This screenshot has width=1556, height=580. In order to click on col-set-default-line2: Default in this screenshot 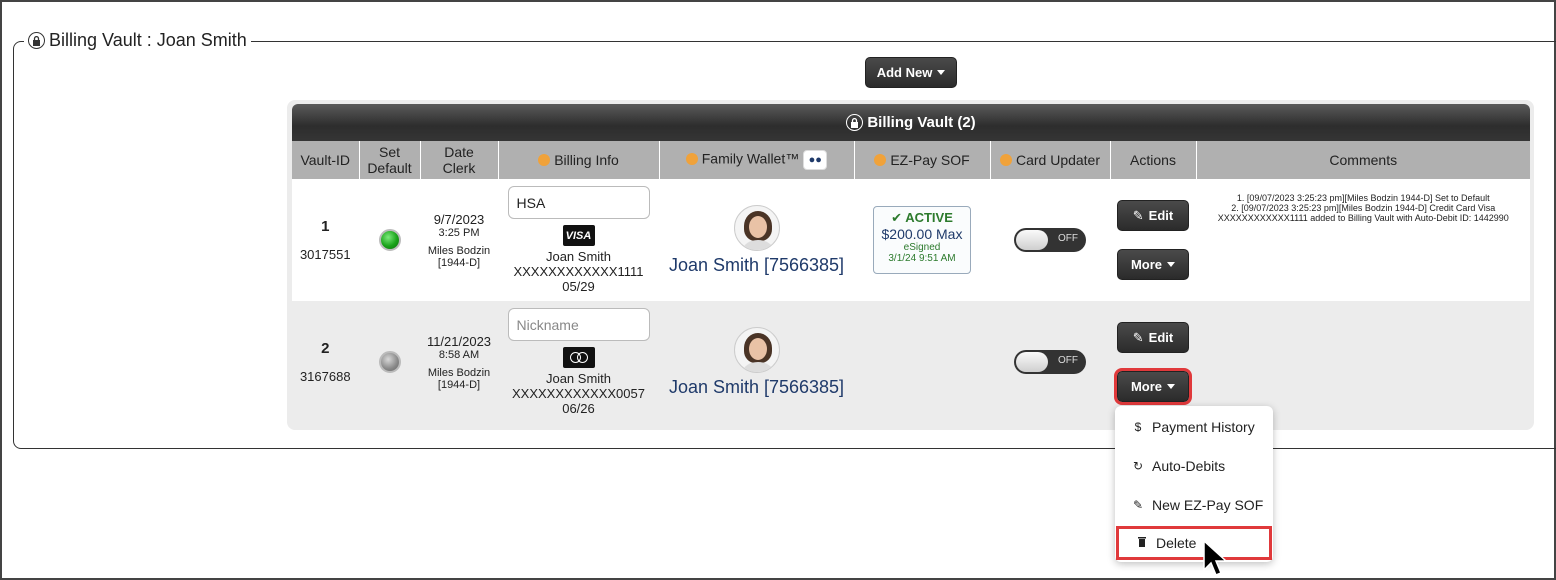, I will do `click(389, 168)`.